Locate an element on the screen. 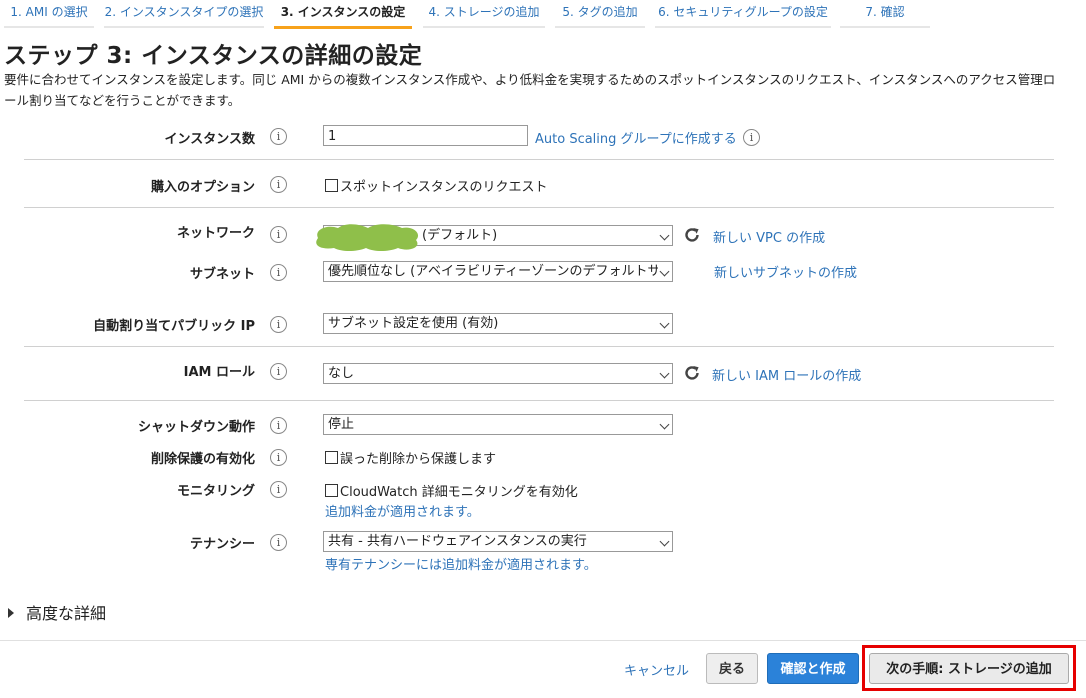  footer-divider is located at coordinates (543, 640).